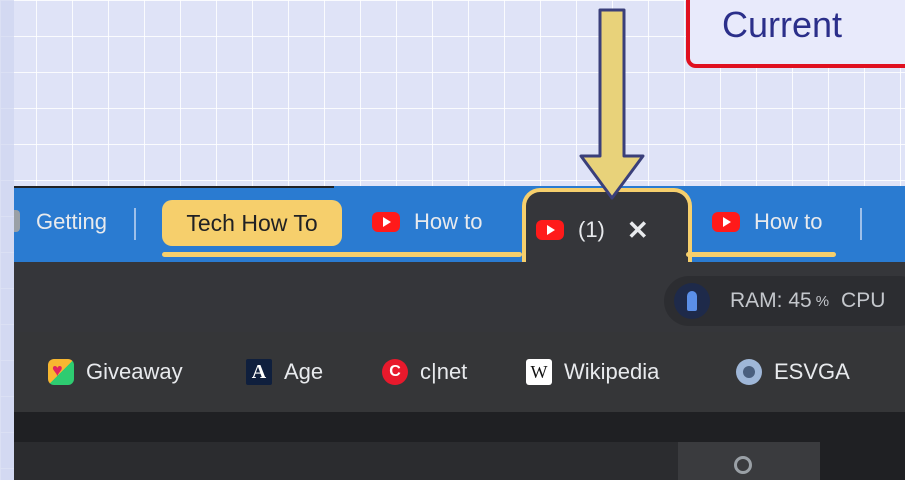 This screenshot has width=905, height=480. What do you see at coordinates (259, 372) in the screenshot?
I see `age-icon: A` at bounding box center [259, 372].